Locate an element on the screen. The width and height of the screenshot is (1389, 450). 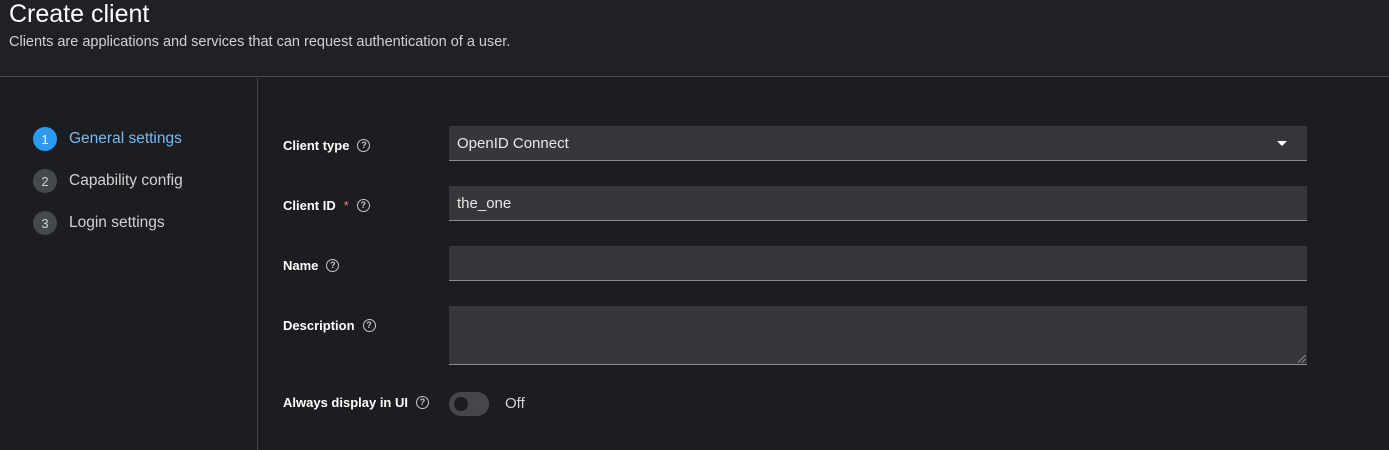
description-textarea is located at coordinates (878, 335).